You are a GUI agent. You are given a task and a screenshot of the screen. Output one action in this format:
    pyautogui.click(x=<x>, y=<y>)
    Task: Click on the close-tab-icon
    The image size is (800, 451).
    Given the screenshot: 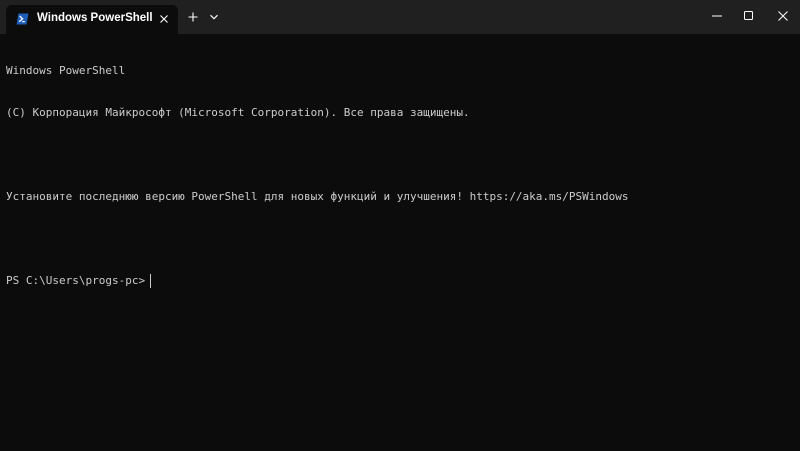 What is the action you would take?
    pyautogui.click(x=164, y=19)
    